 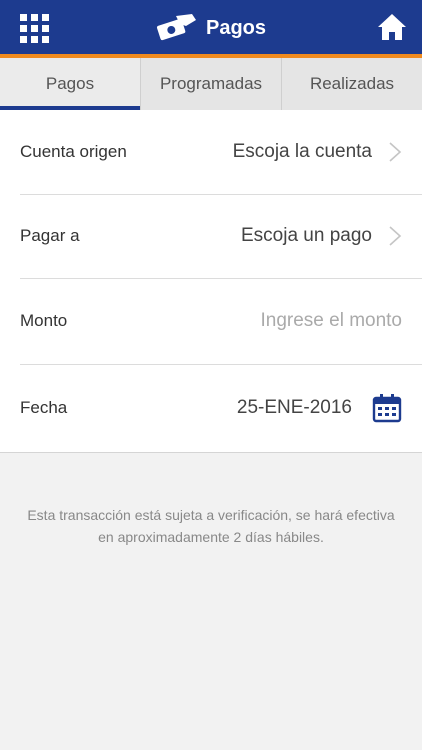 What do you see at coordinates (211, 321) in the screenshot?
I see `monto-row: Monto Ingrese el monto` at bounding box center [211, 321].